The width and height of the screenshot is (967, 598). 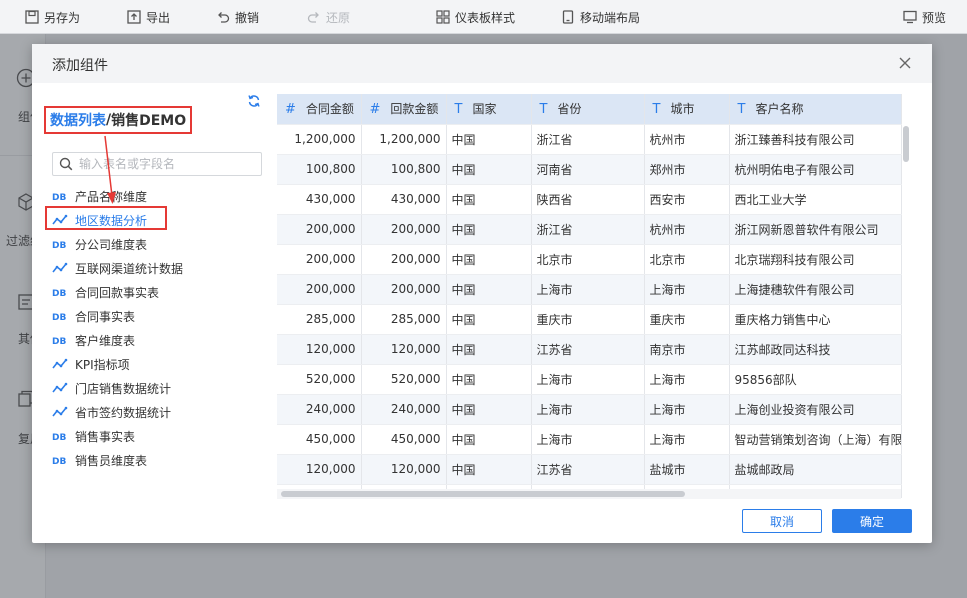 I want to click on refresh-icon, so click(x=254, y=101).